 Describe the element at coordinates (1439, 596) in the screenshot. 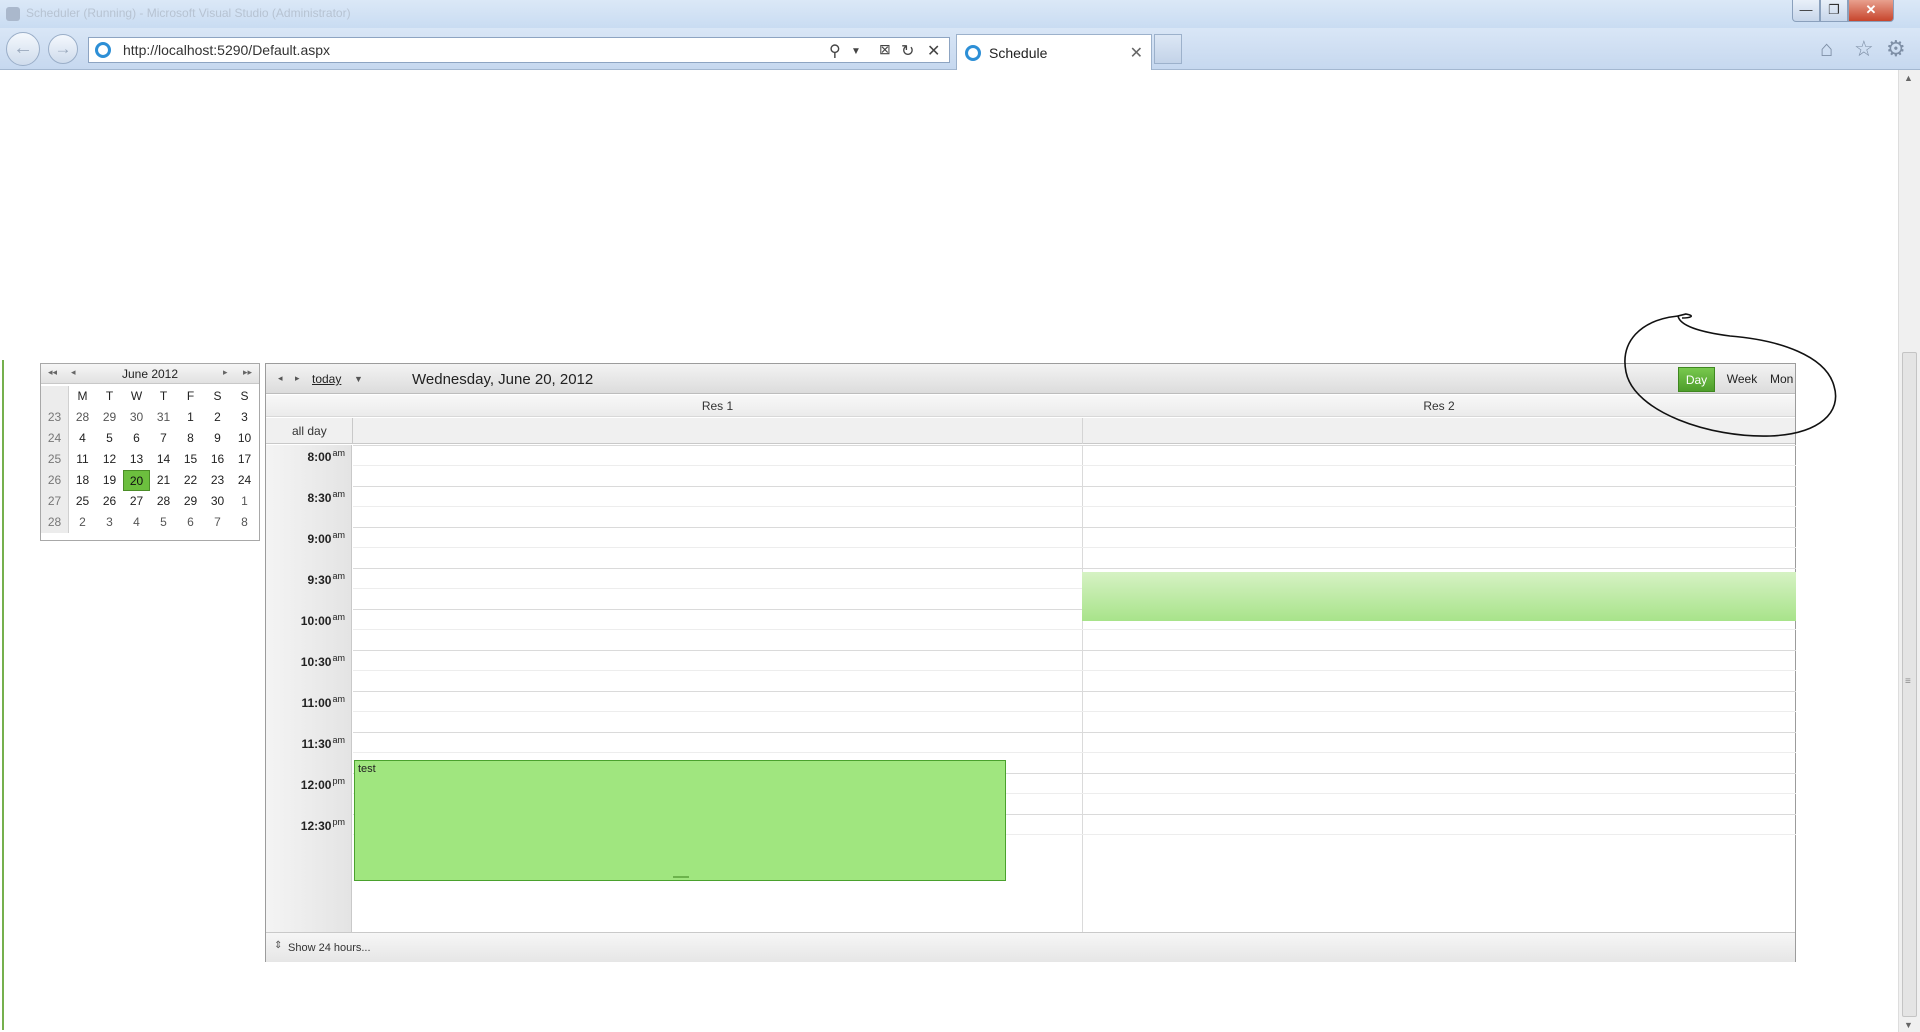

I see `event-res2` at that location.